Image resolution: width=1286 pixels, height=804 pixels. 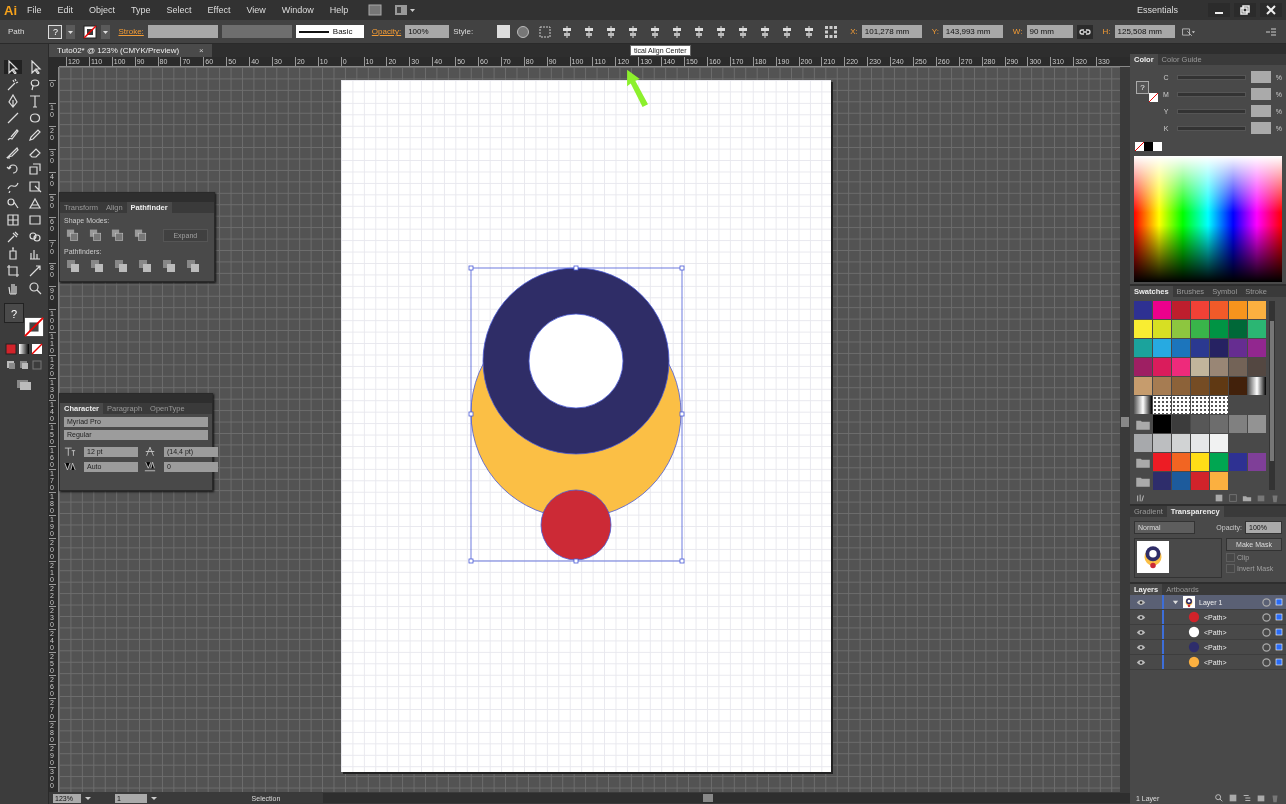 I want to click on expand-triangle-icon, so click(x=1175, y=602).